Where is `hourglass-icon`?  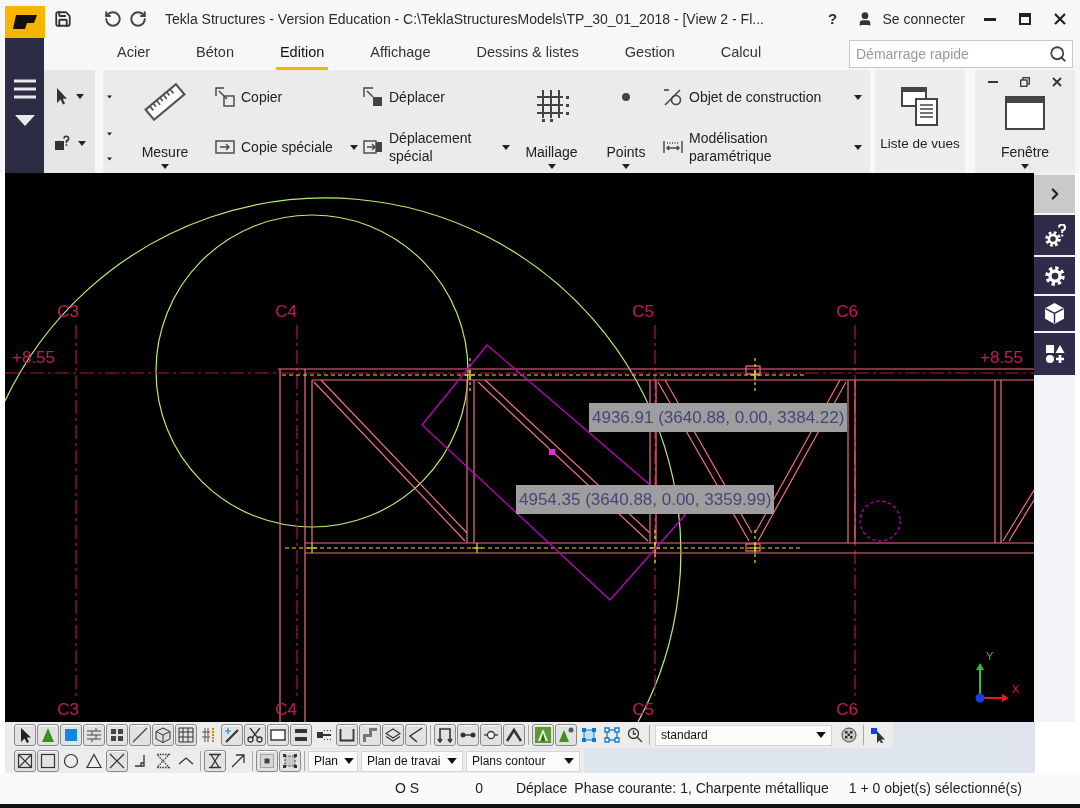 hourglass-icon is located at coordinates (215, 761).